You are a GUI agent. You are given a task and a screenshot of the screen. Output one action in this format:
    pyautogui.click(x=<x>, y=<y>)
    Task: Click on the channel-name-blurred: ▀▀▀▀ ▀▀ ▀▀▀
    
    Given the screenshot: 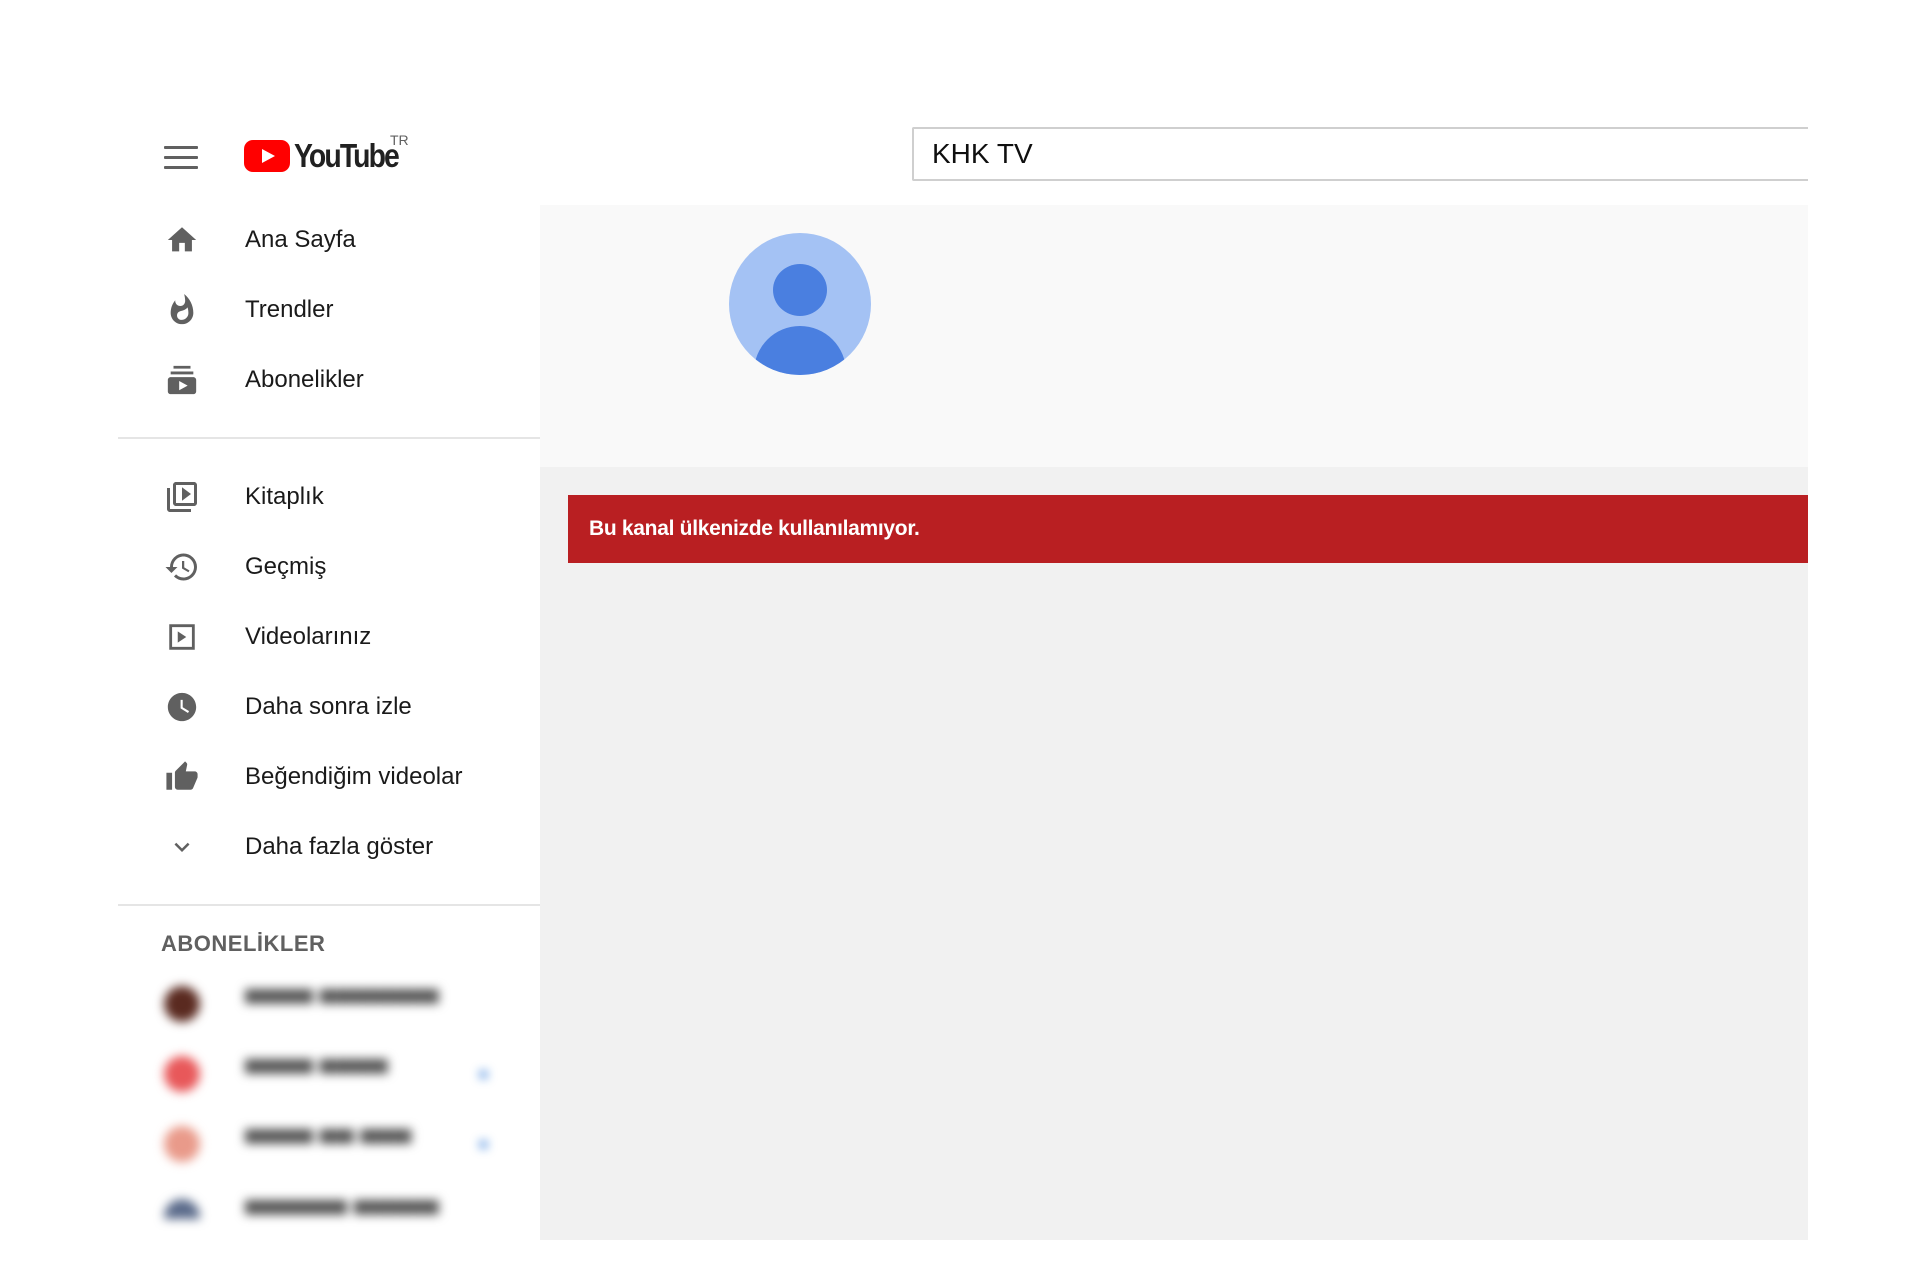 What is the action you would take?
    pyautogui.click(x=328, y=1143)
    